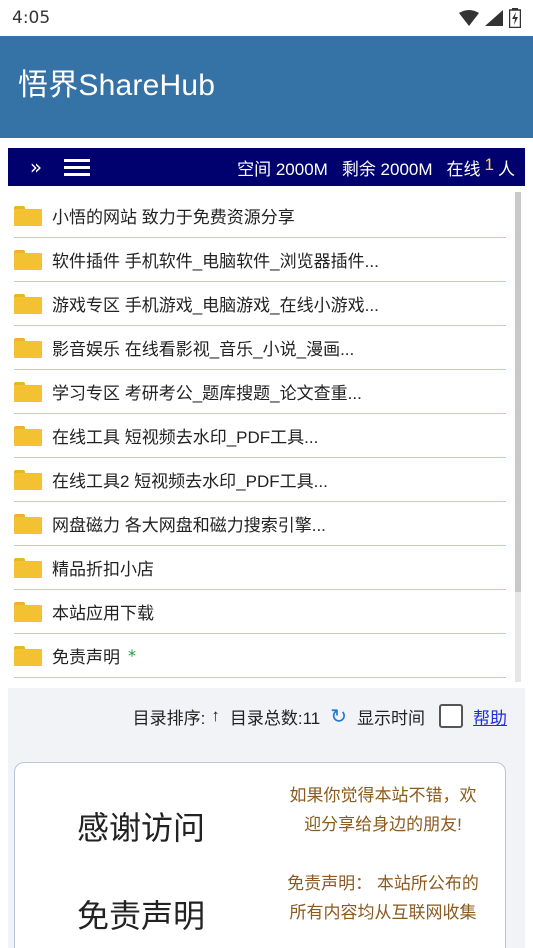 This screenshot has height=948, width=533. I want to click on status-bar: 4:05, so click(266, 18).